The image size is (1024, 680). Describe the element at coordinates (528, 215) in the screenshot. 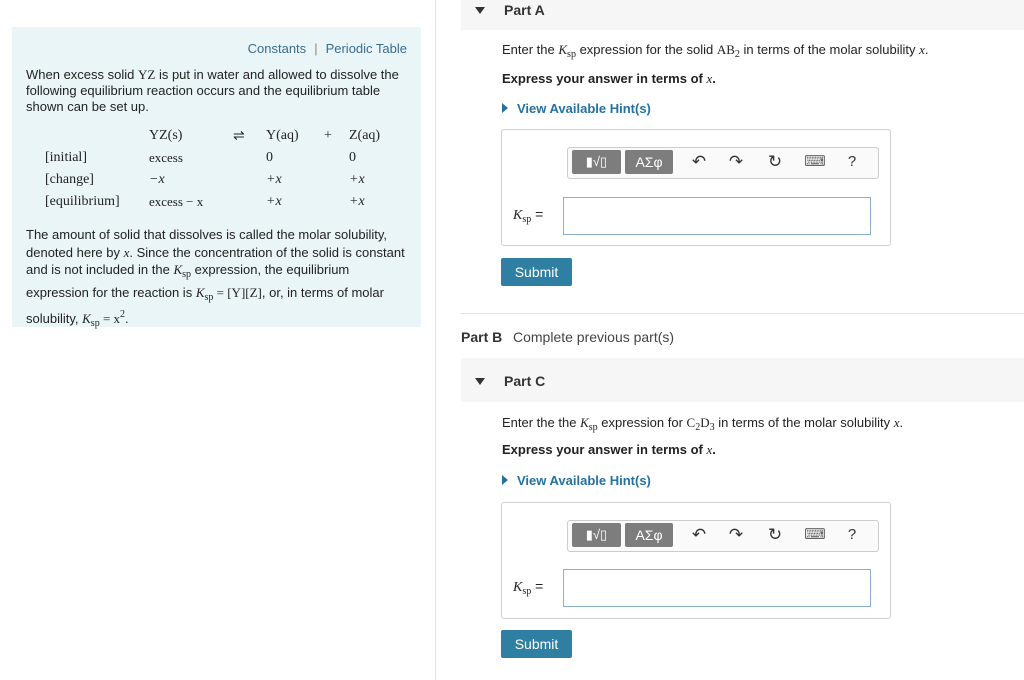

I see `part-a-ksp-label: Ksp =` at that location.